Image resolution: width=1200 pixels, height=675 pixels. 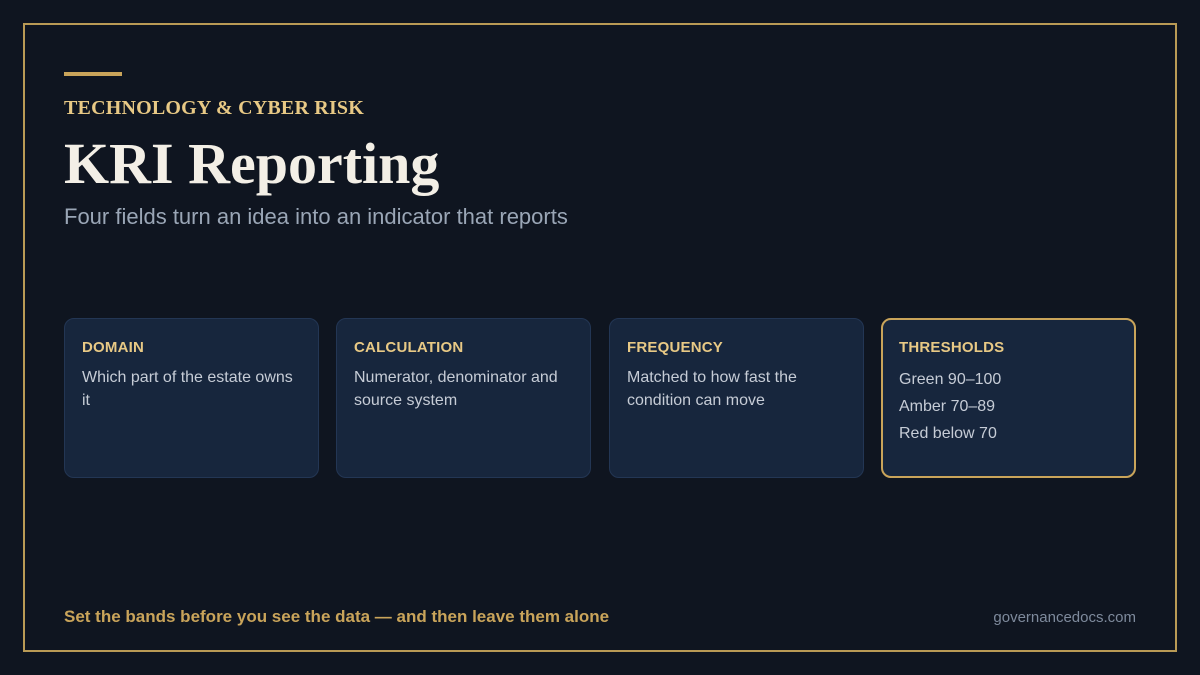 What do you see at coordinates (1064, 617) in the screenshot?
I see `footer-site: governancedocs.com` at bounding box center [1064, 617].